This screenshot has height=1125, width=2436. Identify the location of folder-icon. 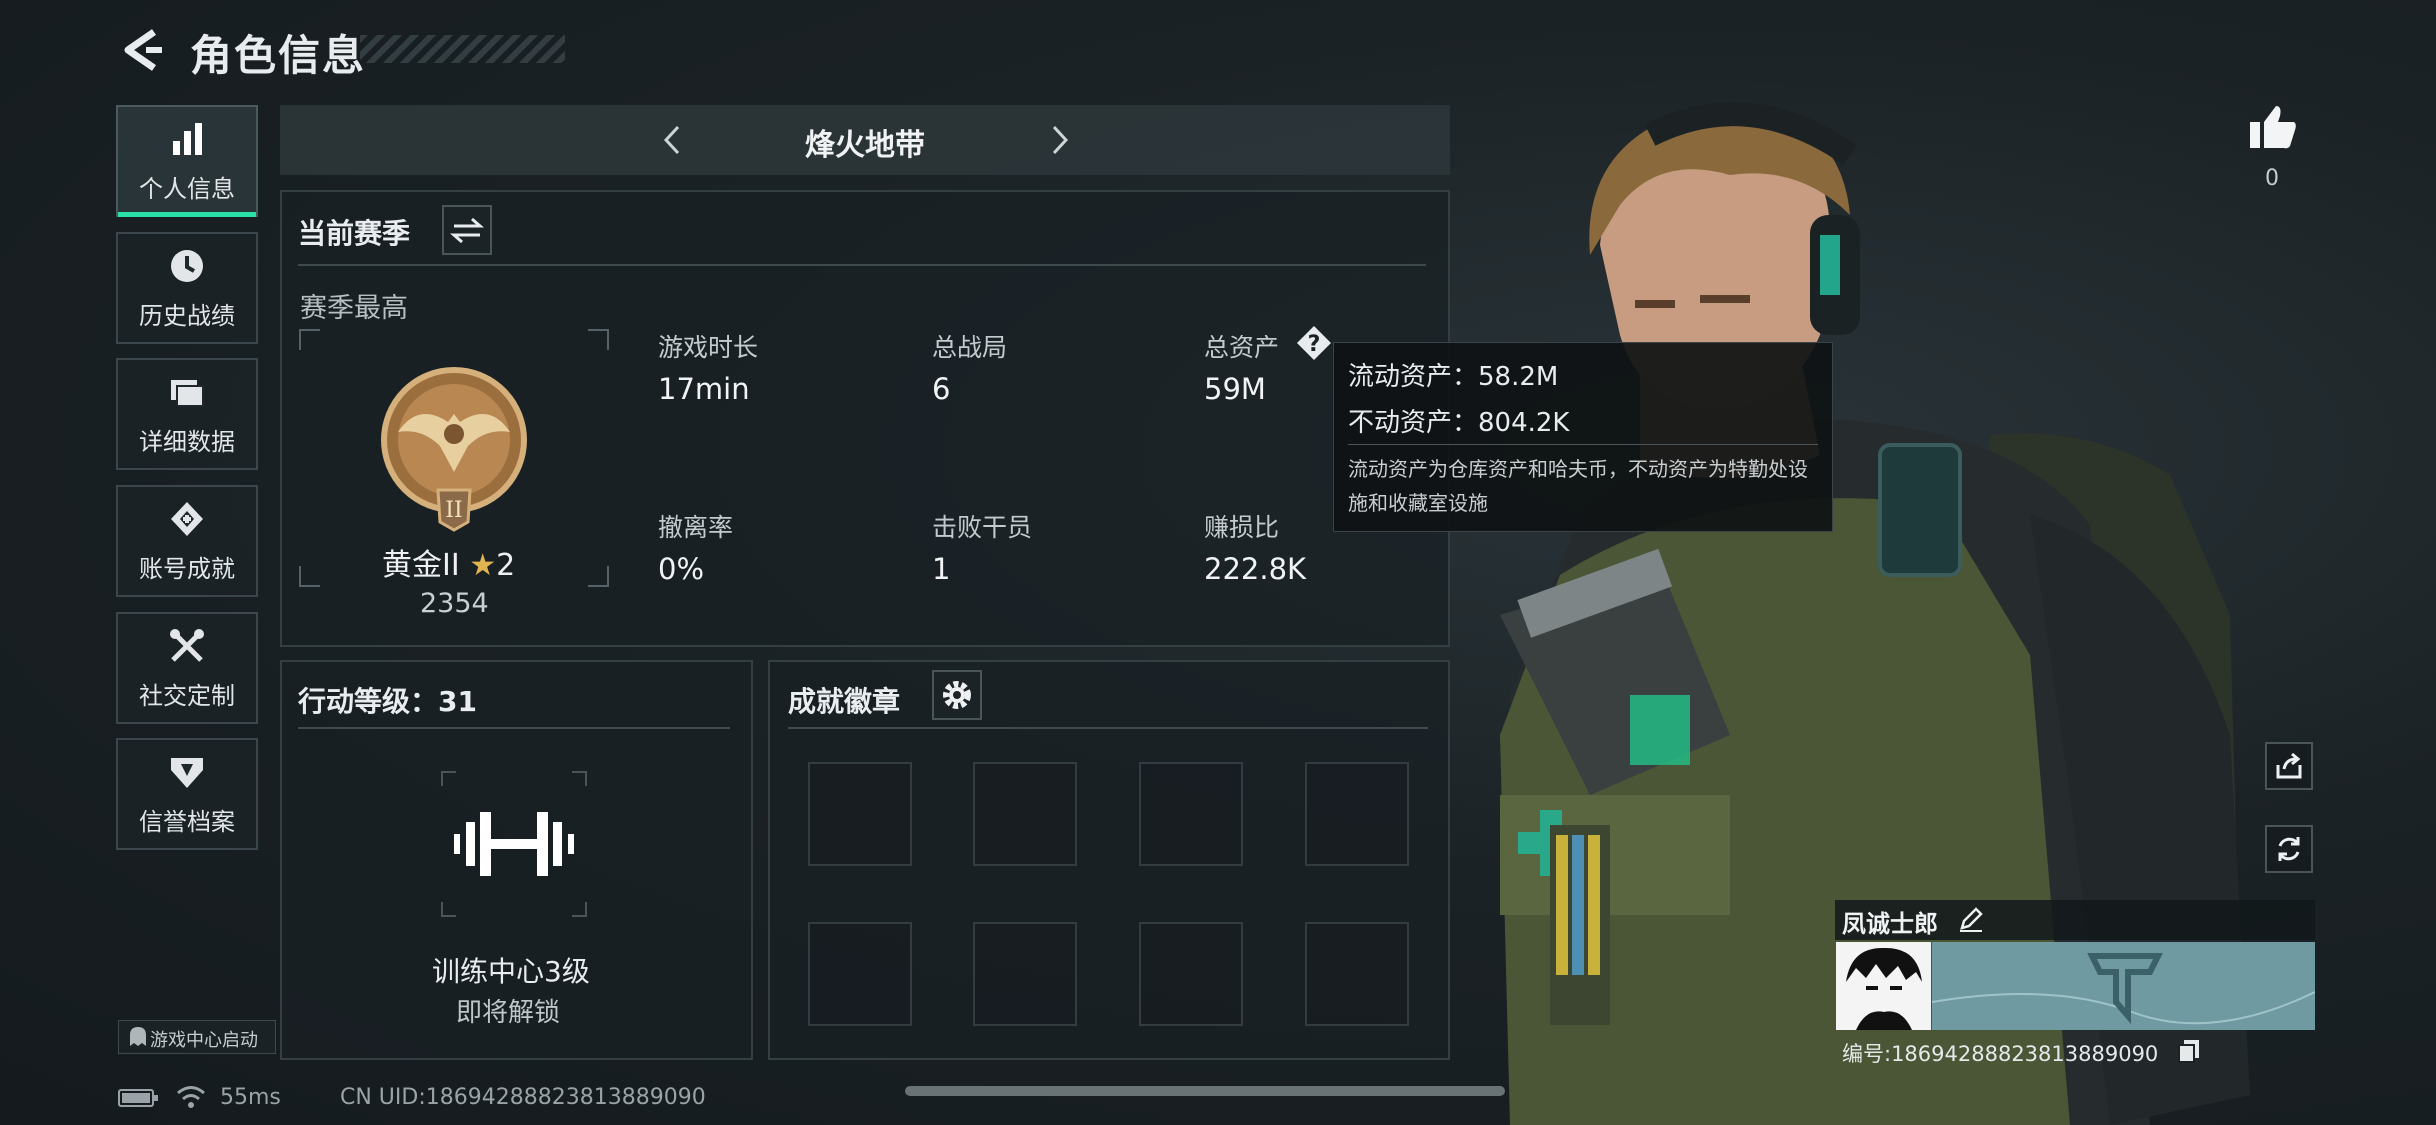
(187, 393).